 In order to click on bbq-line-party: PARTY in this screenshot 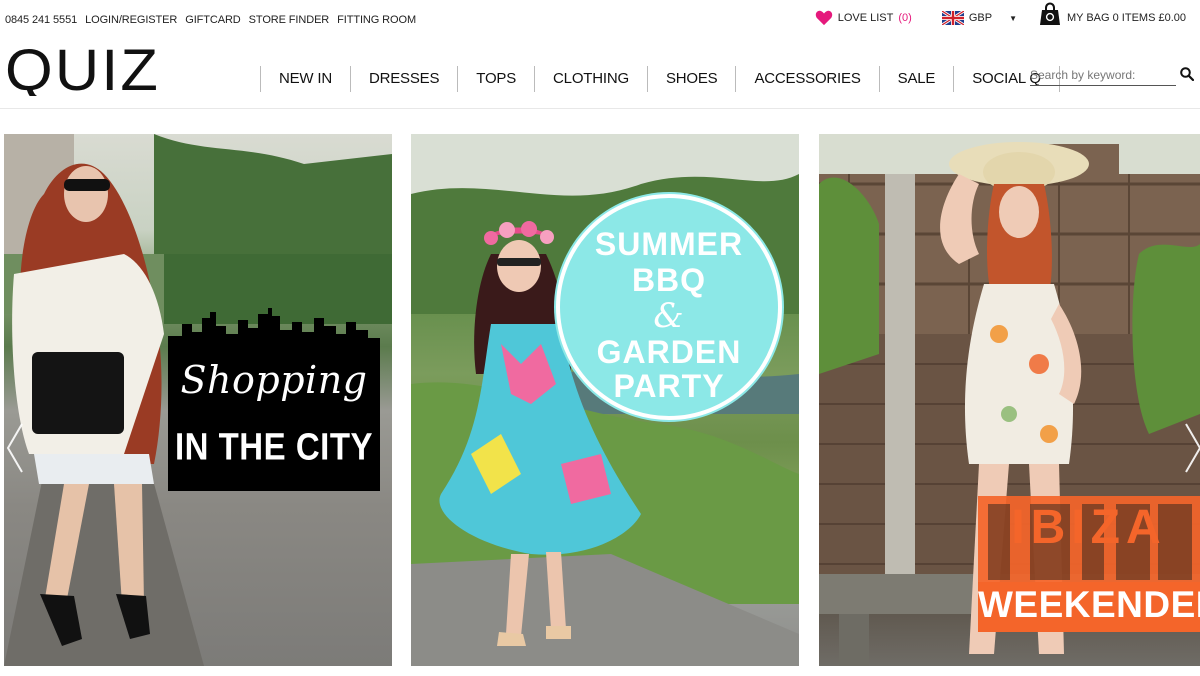, I will do `click(669, 386)`.